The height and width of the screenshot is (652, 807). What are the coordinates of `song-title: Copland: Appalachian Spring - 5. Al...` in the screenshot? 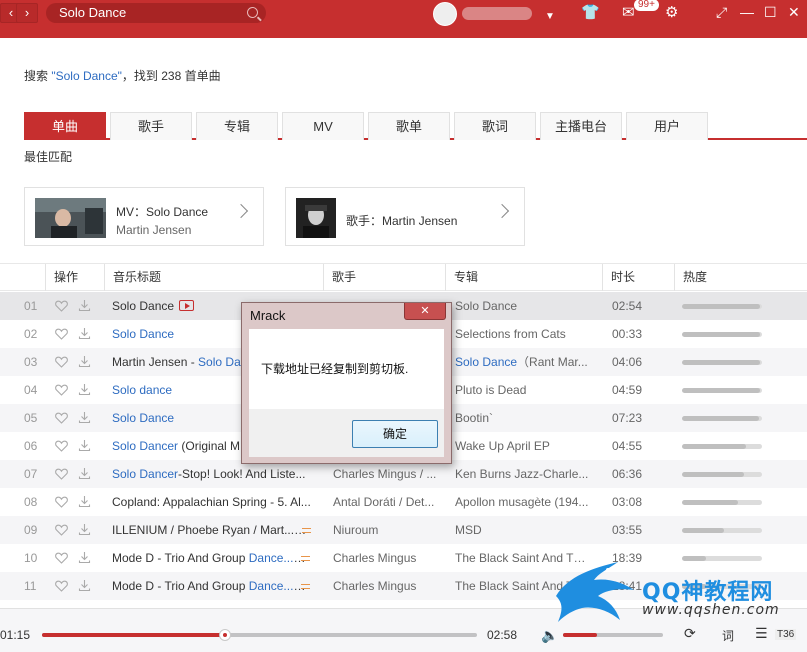 It's located at (212, 502).